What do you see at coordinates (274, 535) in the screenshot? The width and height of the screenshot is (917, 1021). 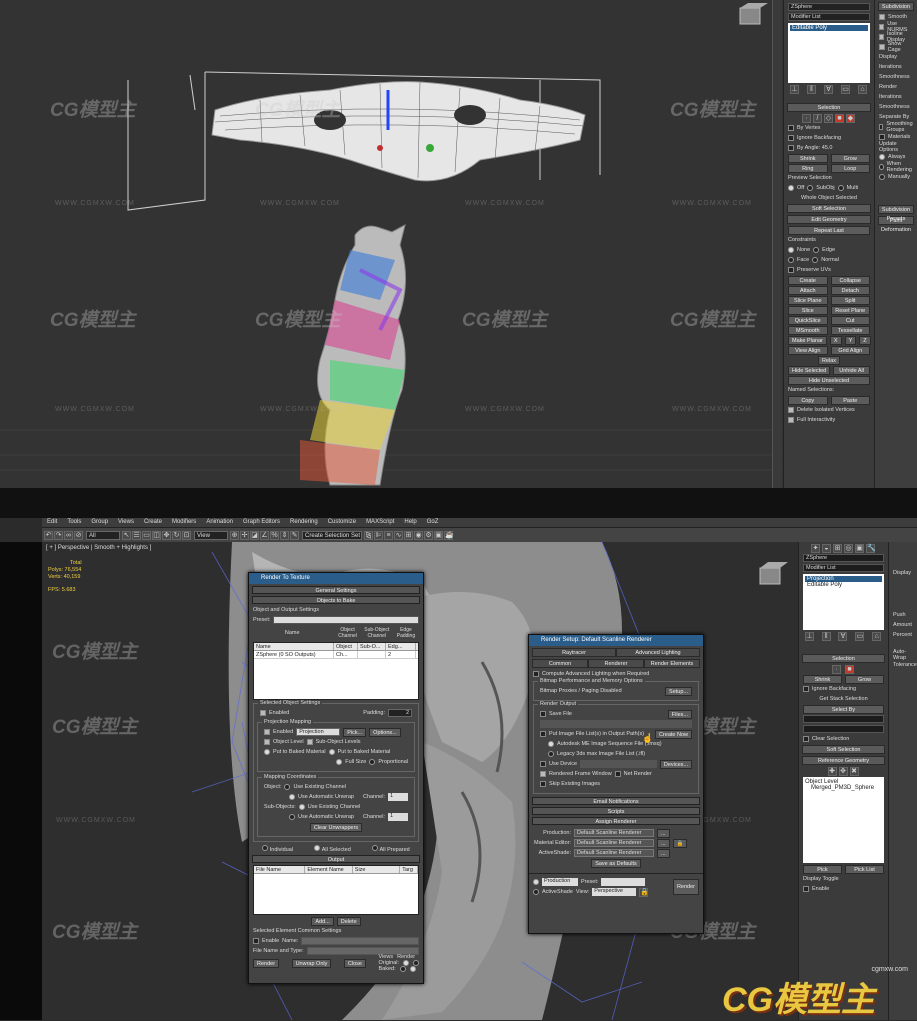 I see `percent-snap-icon: %` at bounding box center [274, 535].